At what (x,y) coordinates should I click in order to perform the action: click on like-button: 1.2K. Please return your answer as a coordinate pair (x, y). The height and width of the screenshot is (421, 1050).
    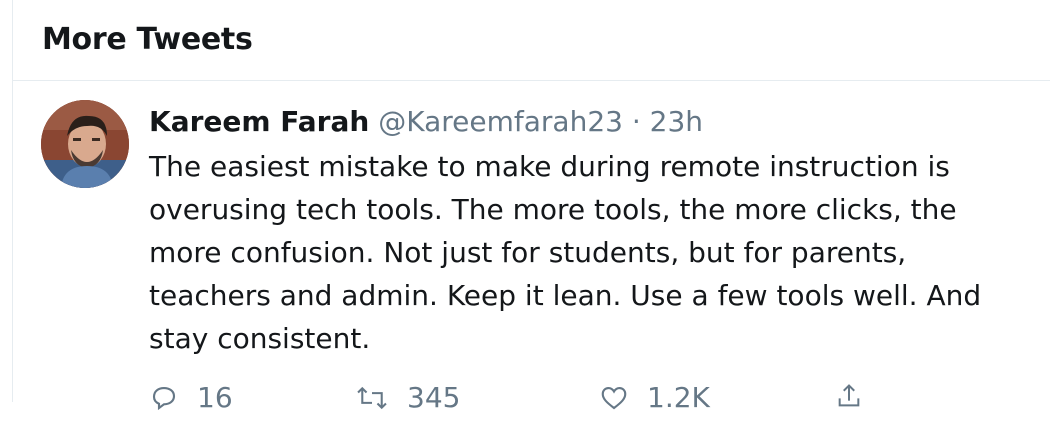
    Looking at the image, I should click on (654, 397).